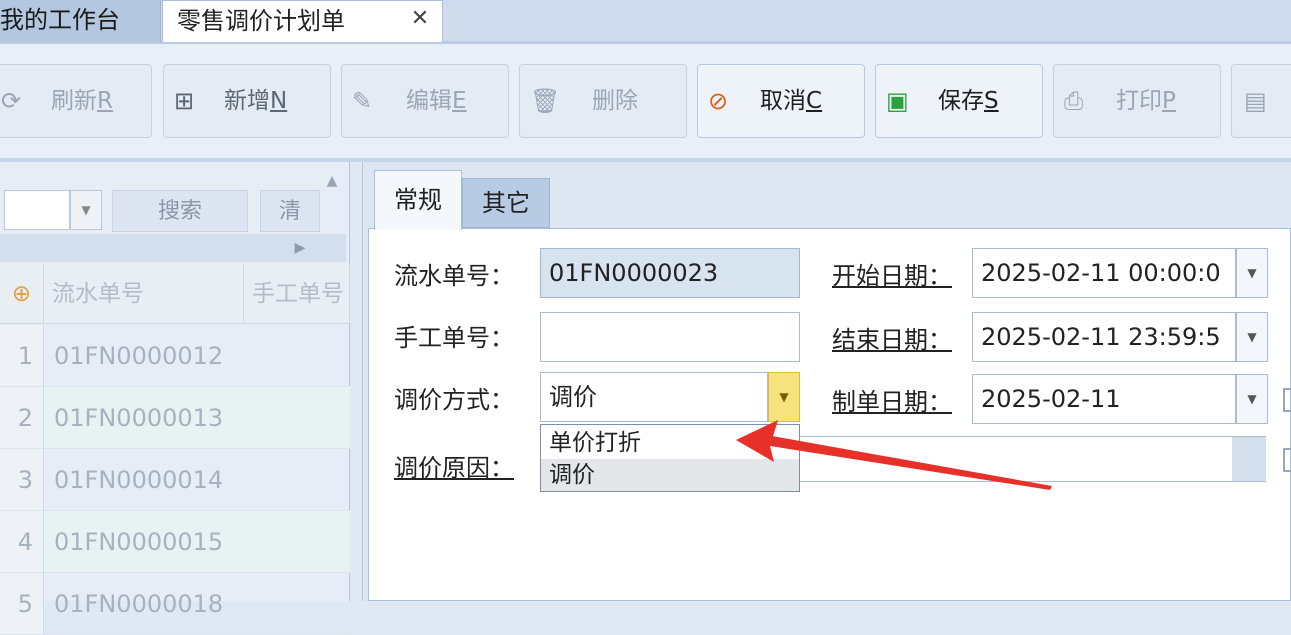  I want to click on refresh-button: ⟳ 刷新R, so click(76, 101).